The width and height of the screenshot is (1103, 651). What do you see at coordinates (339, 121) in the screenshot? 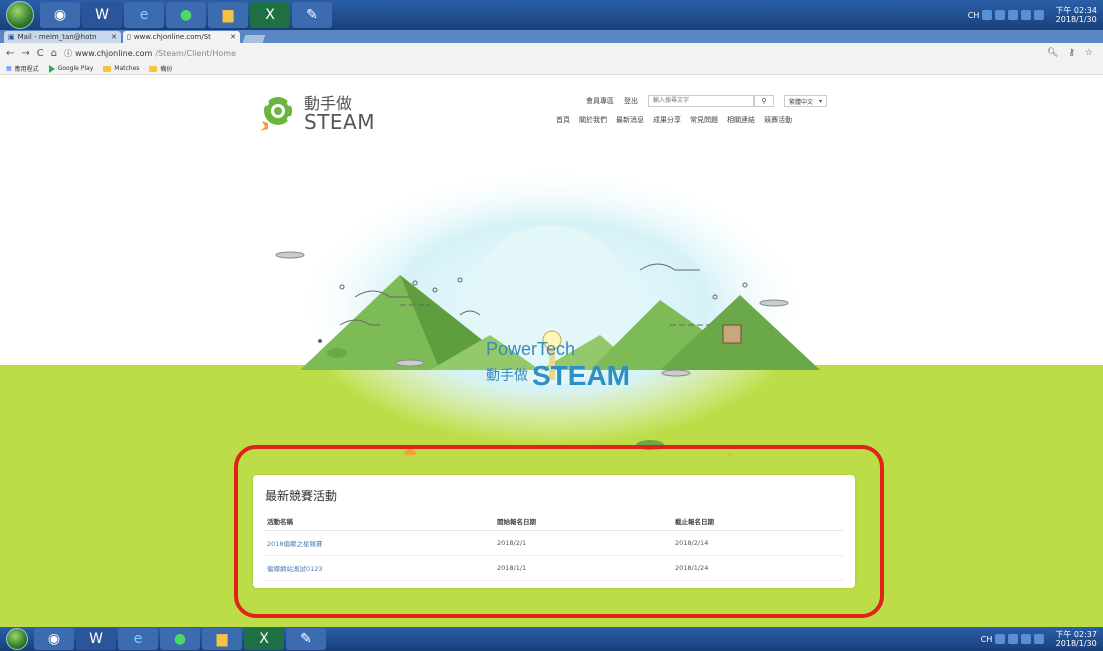
I see `logo-line2: STEAM` at bounding box center [339, 121].